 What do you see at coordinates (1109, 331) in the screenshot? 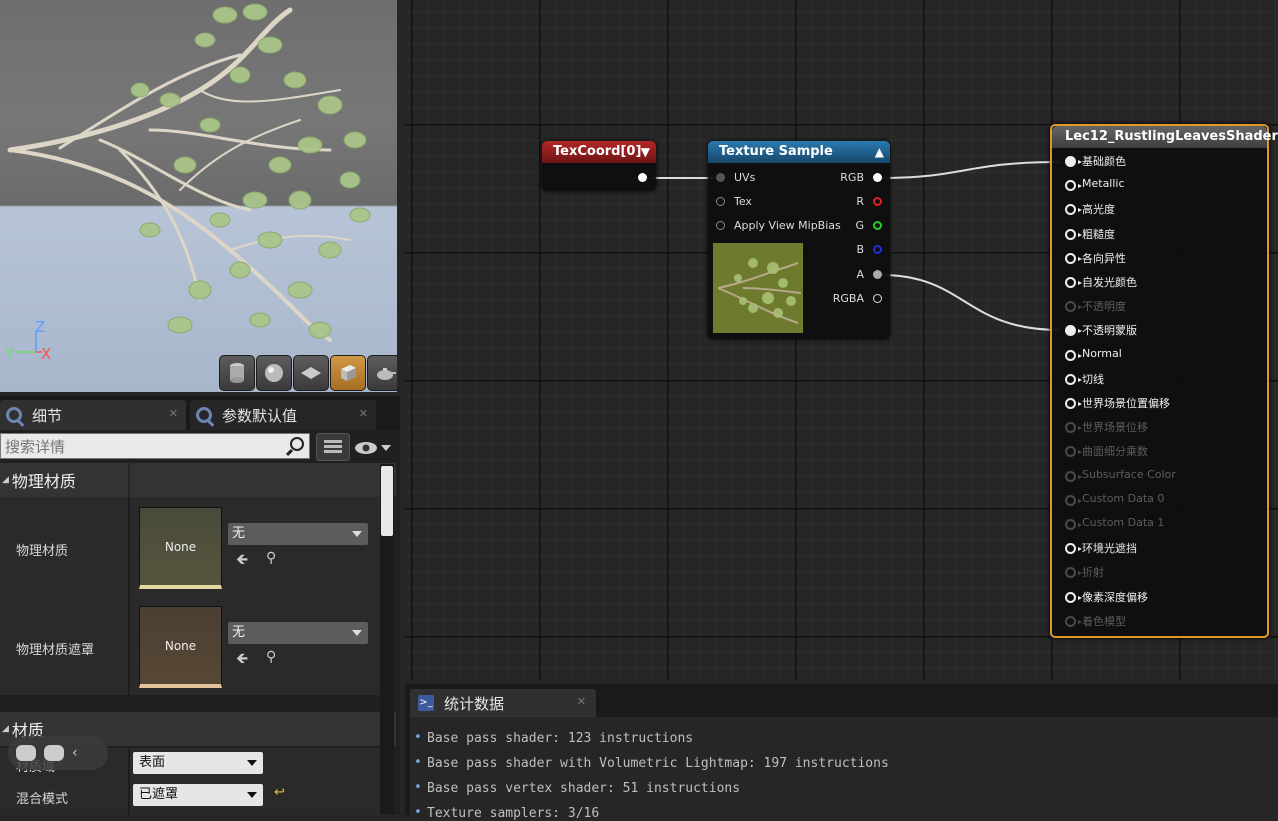
I see `result-pin-label: 不透明蒙版` at bounding box center [1109, 331].